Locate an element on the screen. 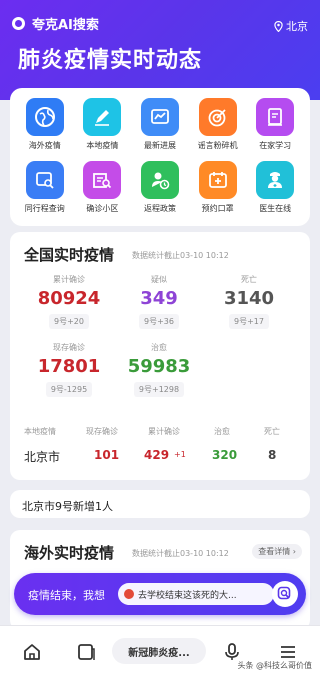 This screenshot has height=677, width=320. trend-chart-icon is located at coordinates (159, 117).